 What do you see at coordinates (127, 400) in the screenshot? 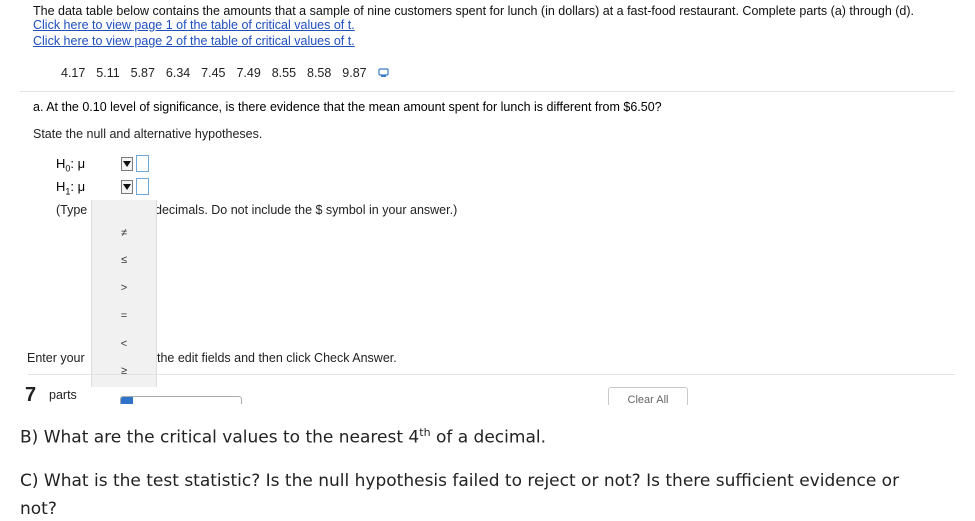
I see `progress-fill` at bounding box center [127, 400].